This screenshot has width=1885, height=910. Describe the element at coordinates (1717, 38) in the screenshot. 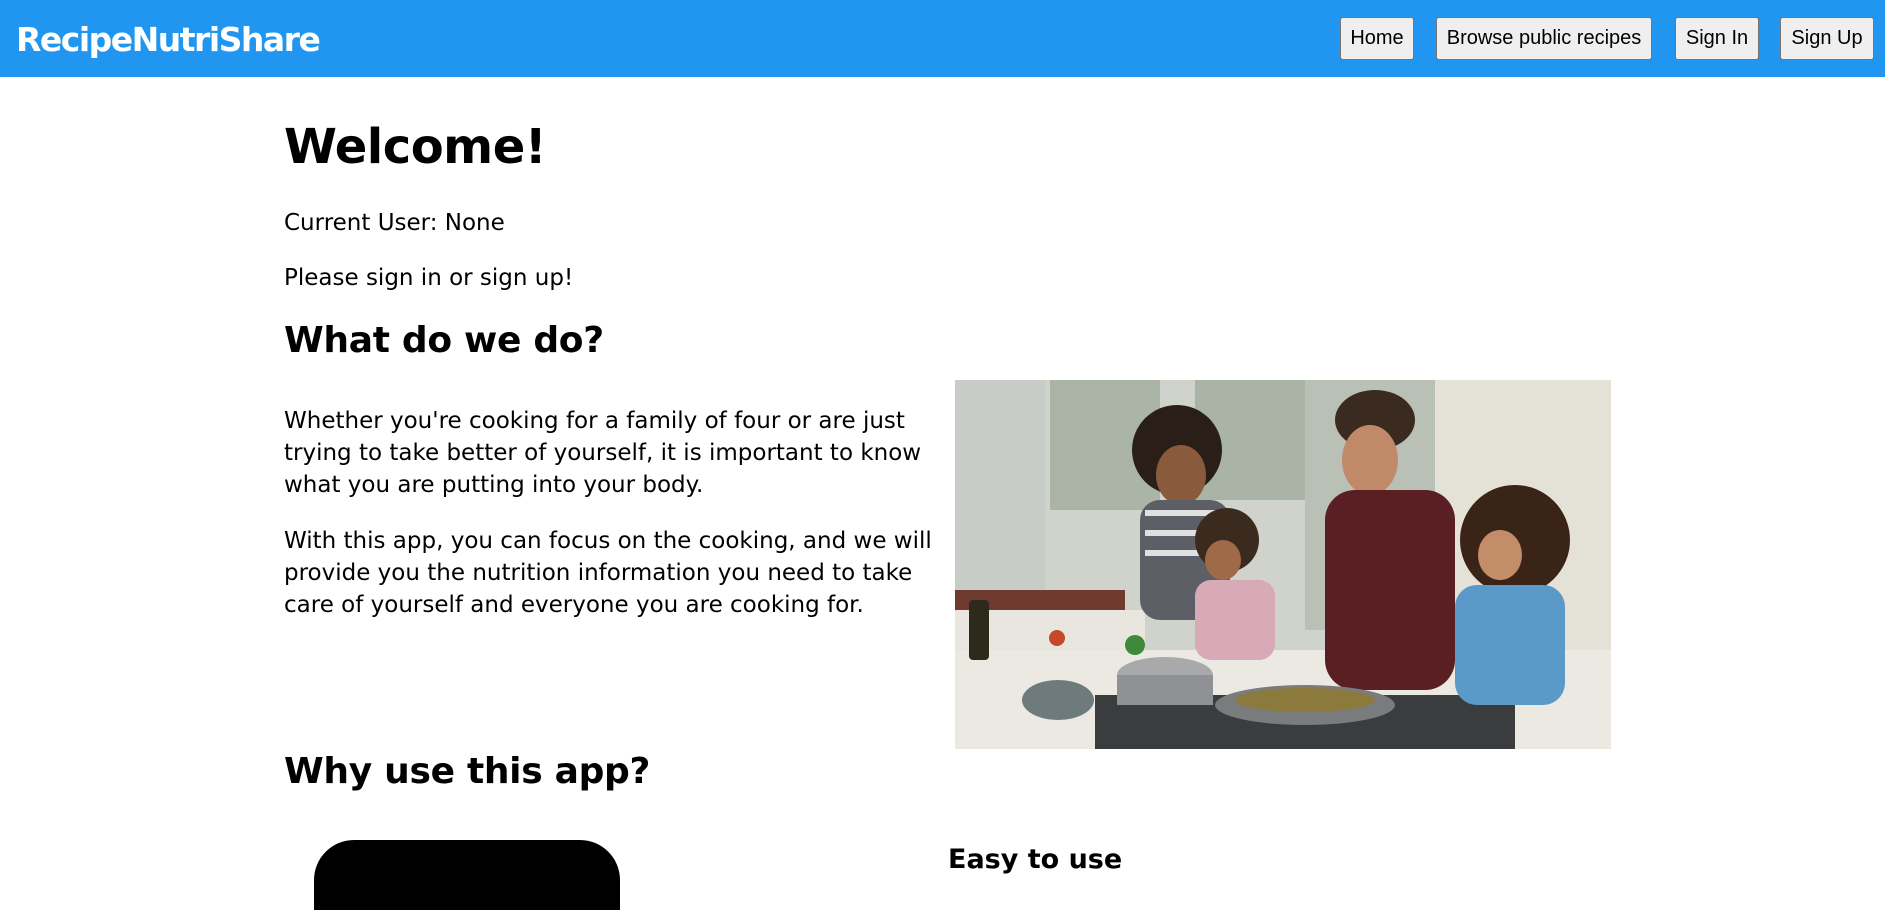

I see `sign-in-button: Sign In` at that location.